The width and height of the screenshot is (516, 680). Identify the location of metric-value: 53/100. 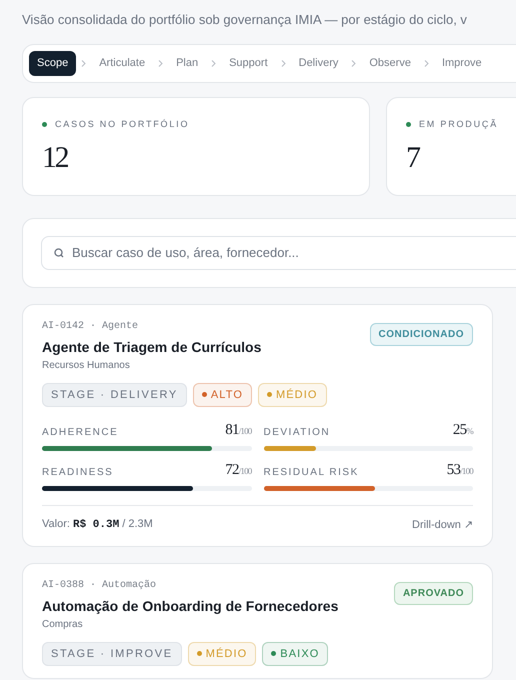
(459, 470).